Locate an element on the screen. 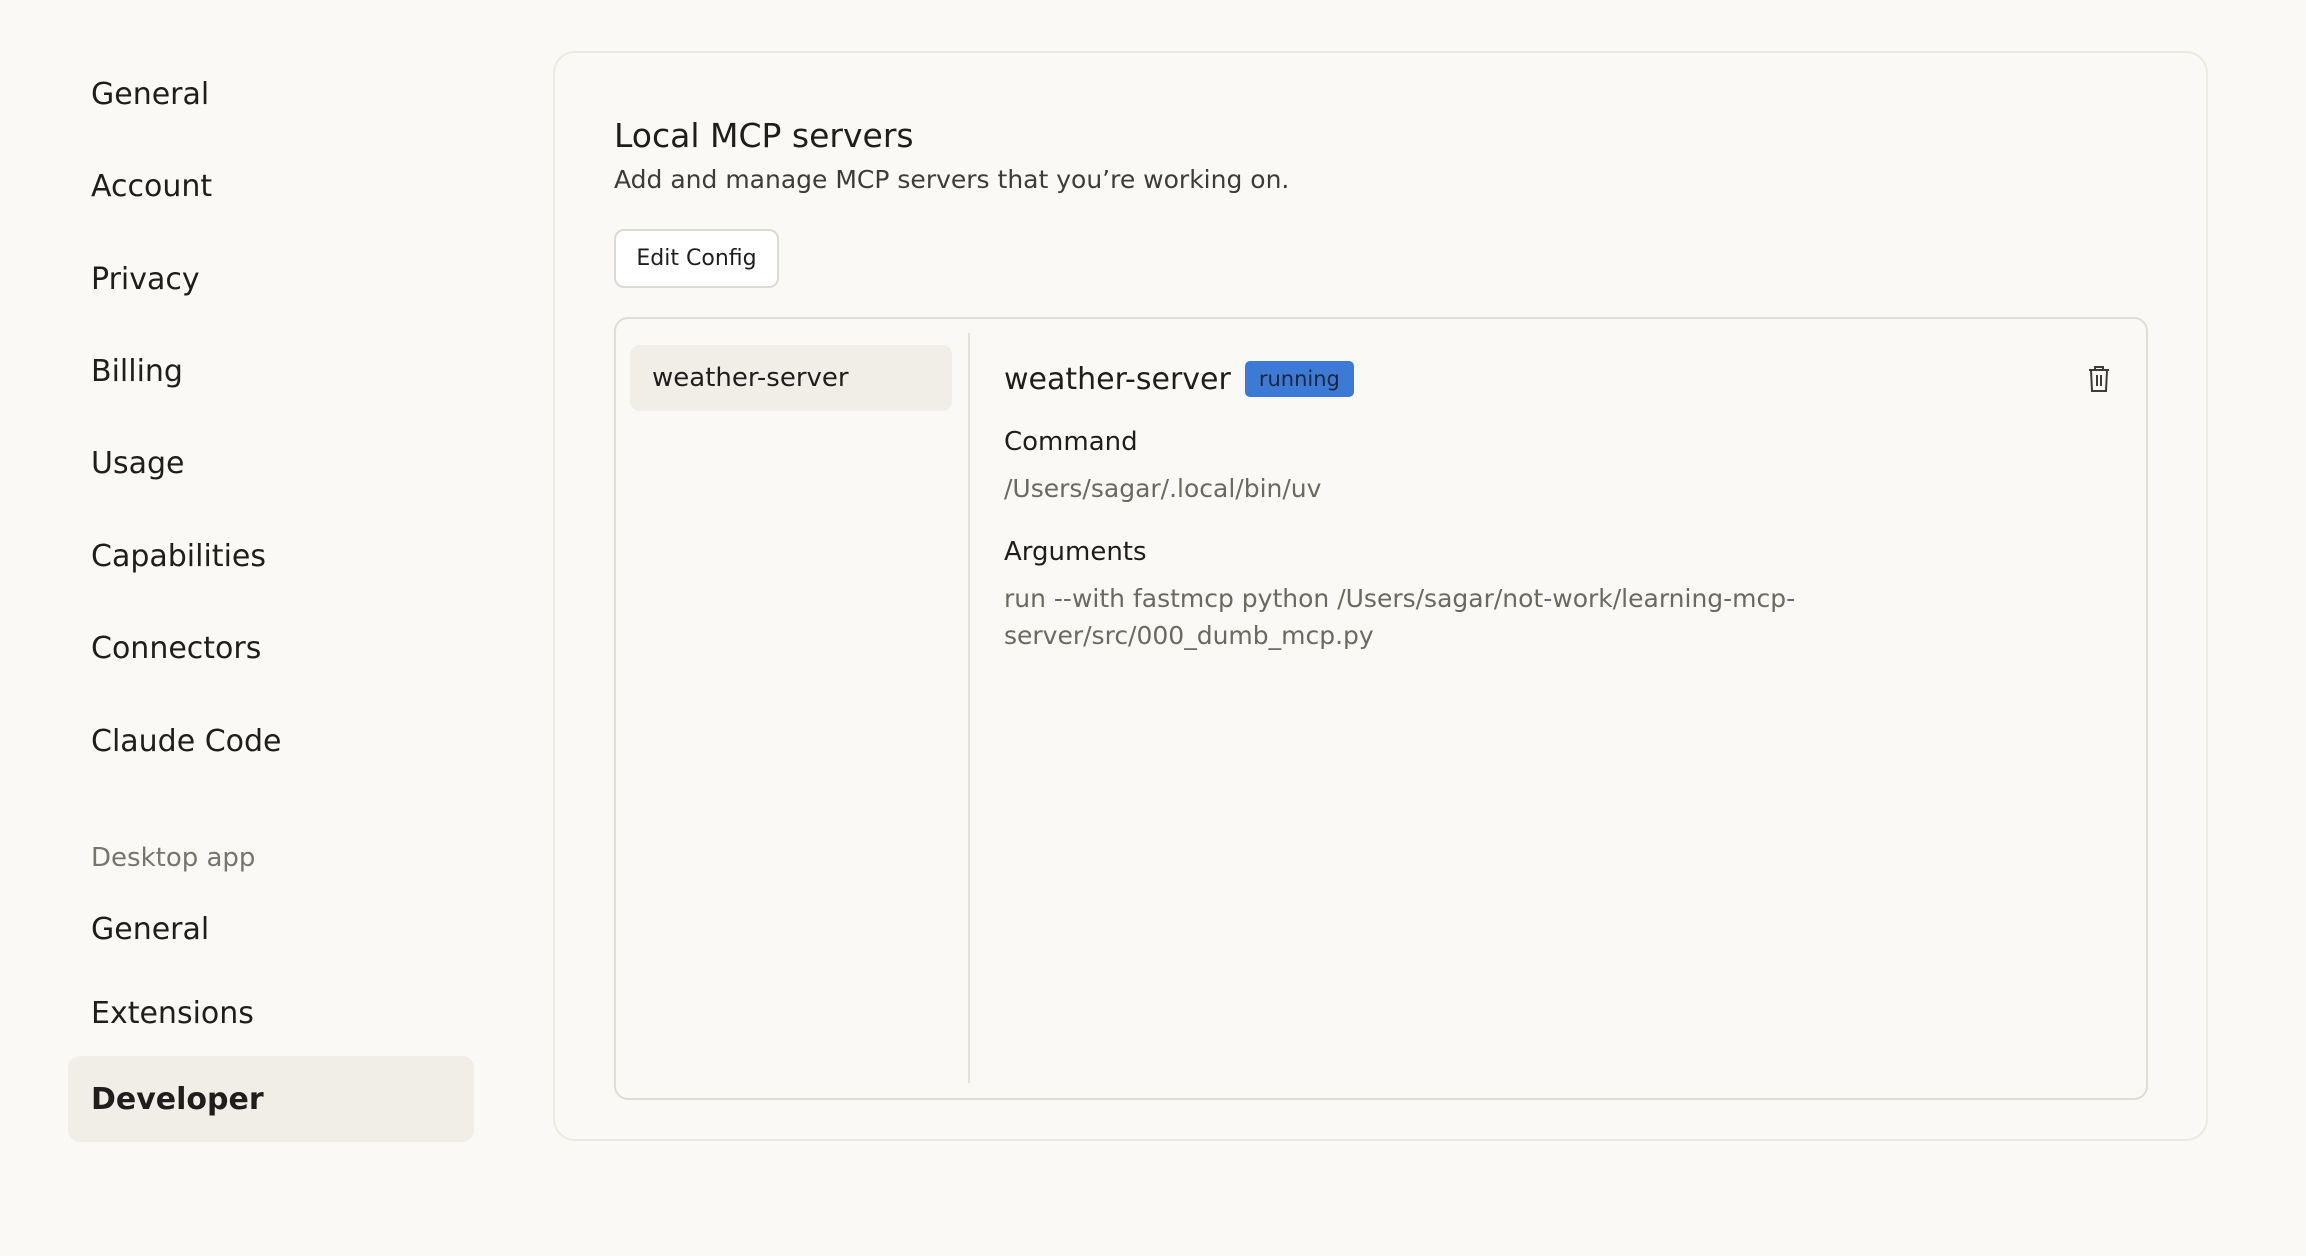 The width and height of the screenshot is (2306, 1256). sidebar-item-extensions: Extensions is located at coordinates (271, 1013).